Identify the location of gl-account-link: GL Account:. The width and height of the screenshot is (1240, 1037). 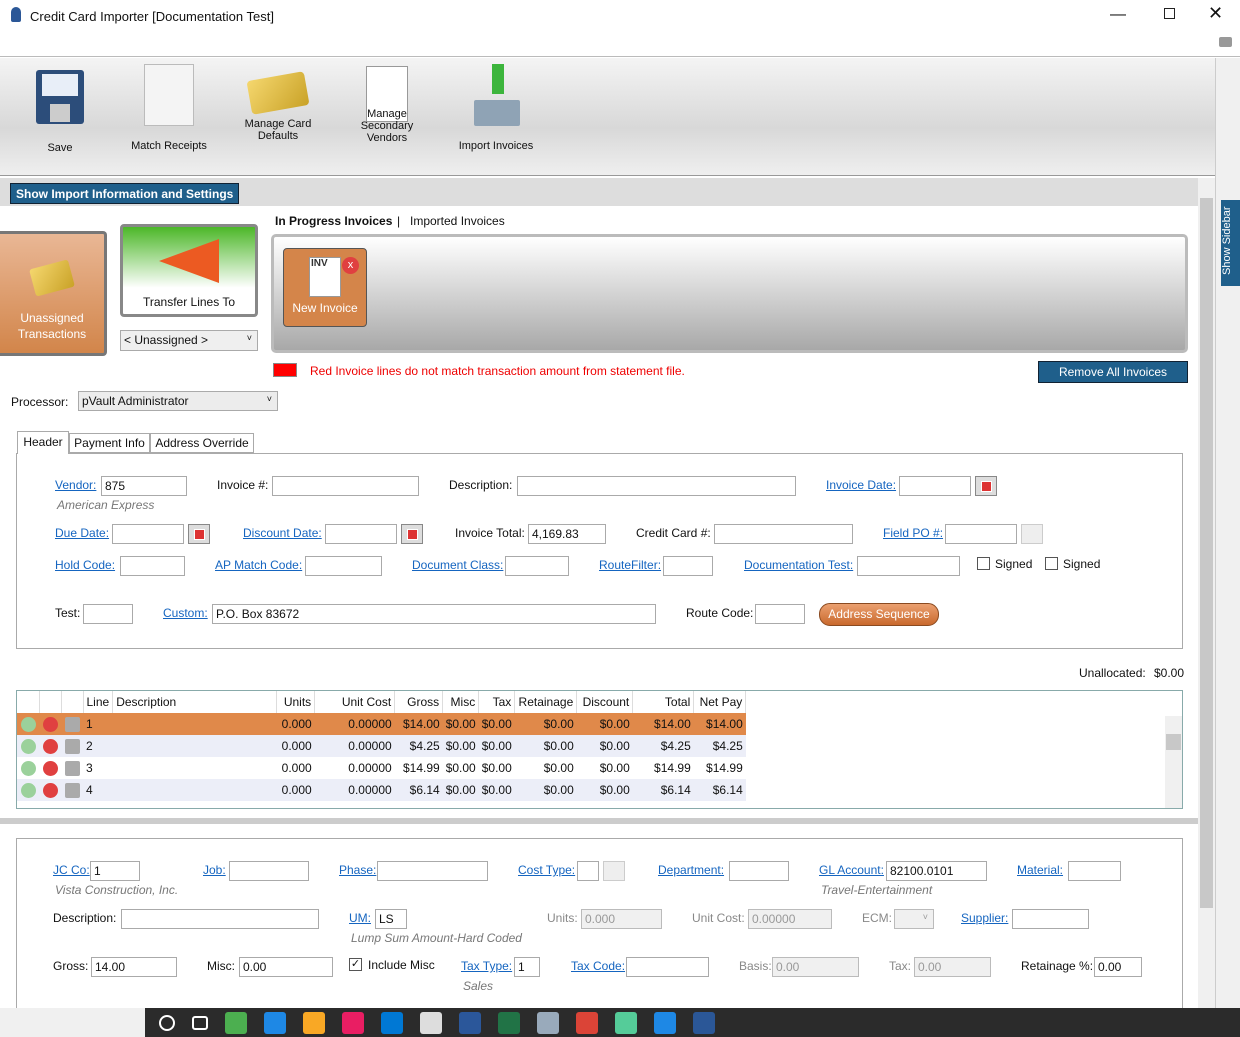
(851, 870).